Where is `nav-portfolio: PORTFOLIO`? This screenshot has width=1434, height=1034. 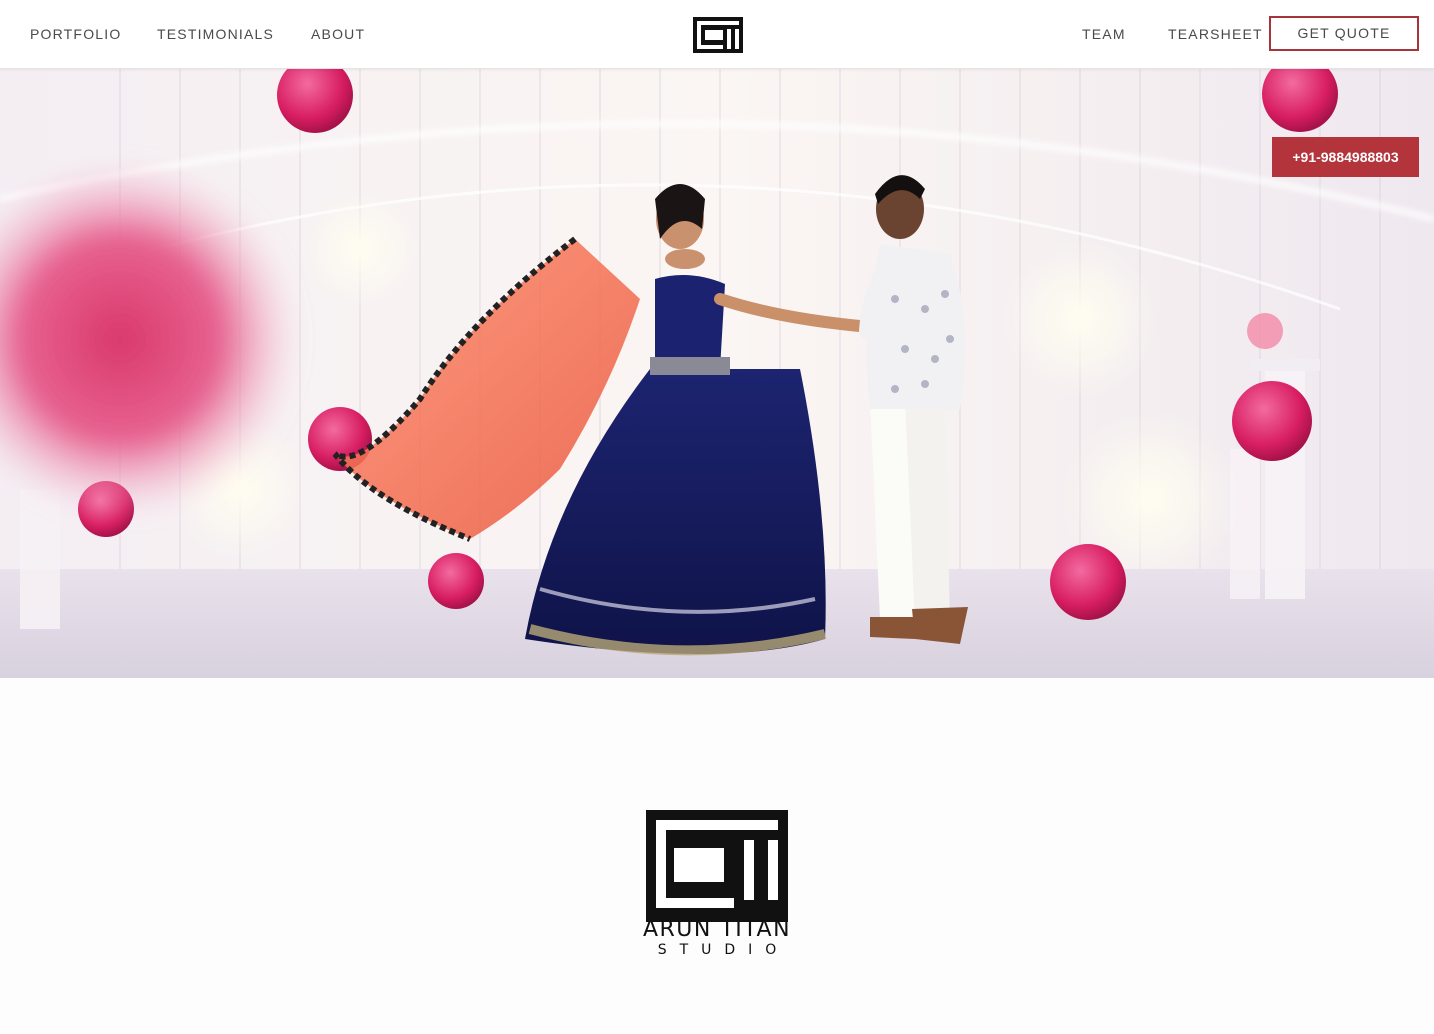
nav-portfolio: PORTFOLIO is located at coordinates (75, 34).